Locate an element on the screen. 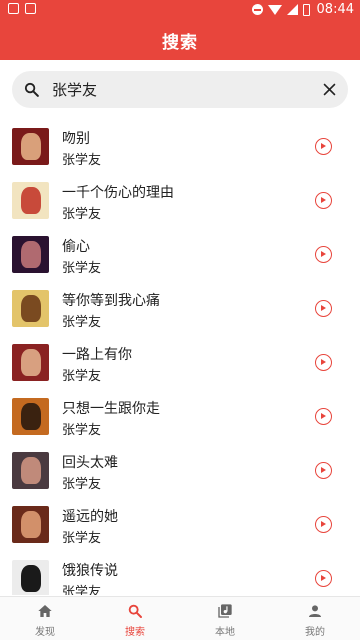 The image size is (360, 641). nav-label: 搜索 is located at coordinates (135, 632).